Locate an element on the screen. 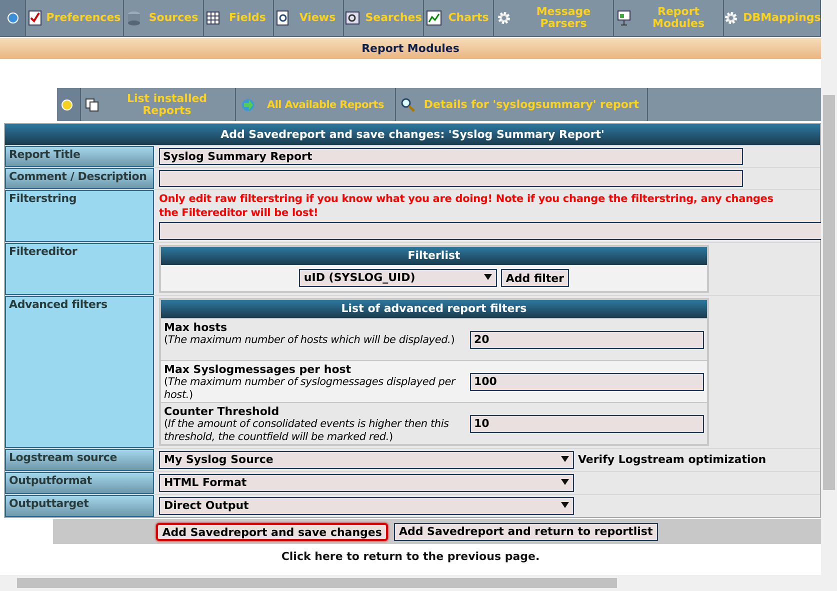 This screenshot has width=837, height=591. grid-icon is located at coordinates (213, 18).